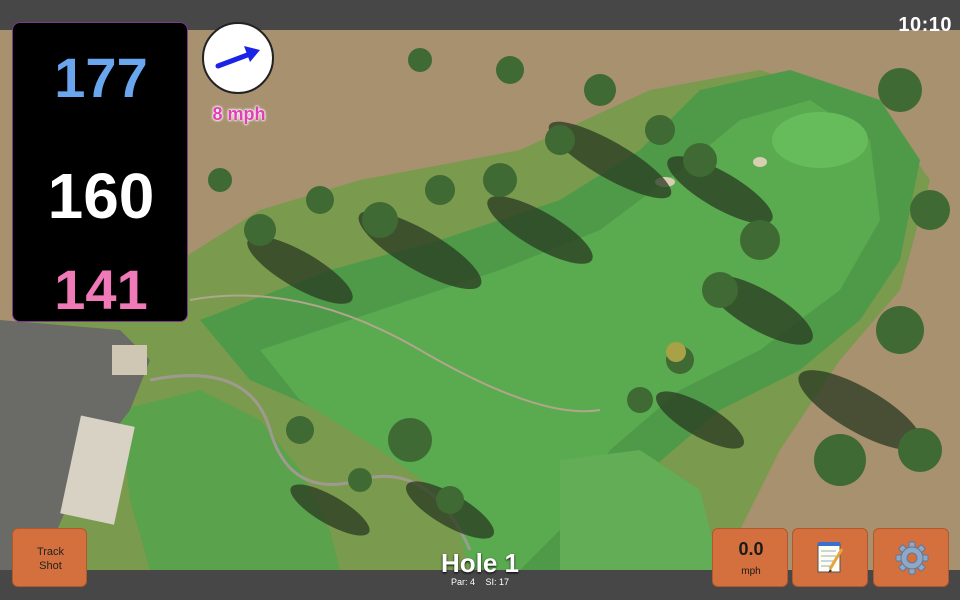 The image size is (960, 600). I want to click on front-of-green-distance: 141, so click(101, 289).